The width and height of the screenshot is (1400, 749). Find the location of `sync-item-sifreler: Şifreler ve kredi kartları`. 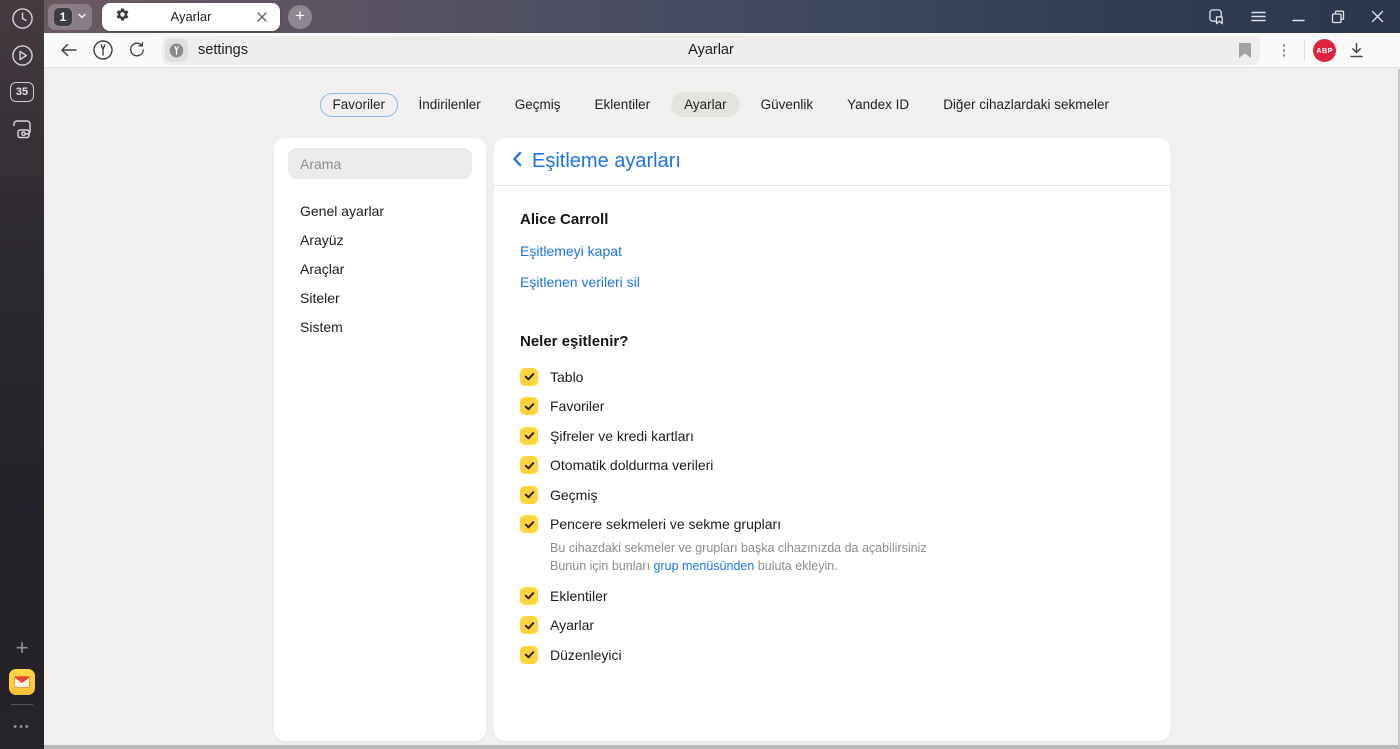

sync-item-sifreler: Şifreler ve kredi kartları is located at coordinates (830, 436).